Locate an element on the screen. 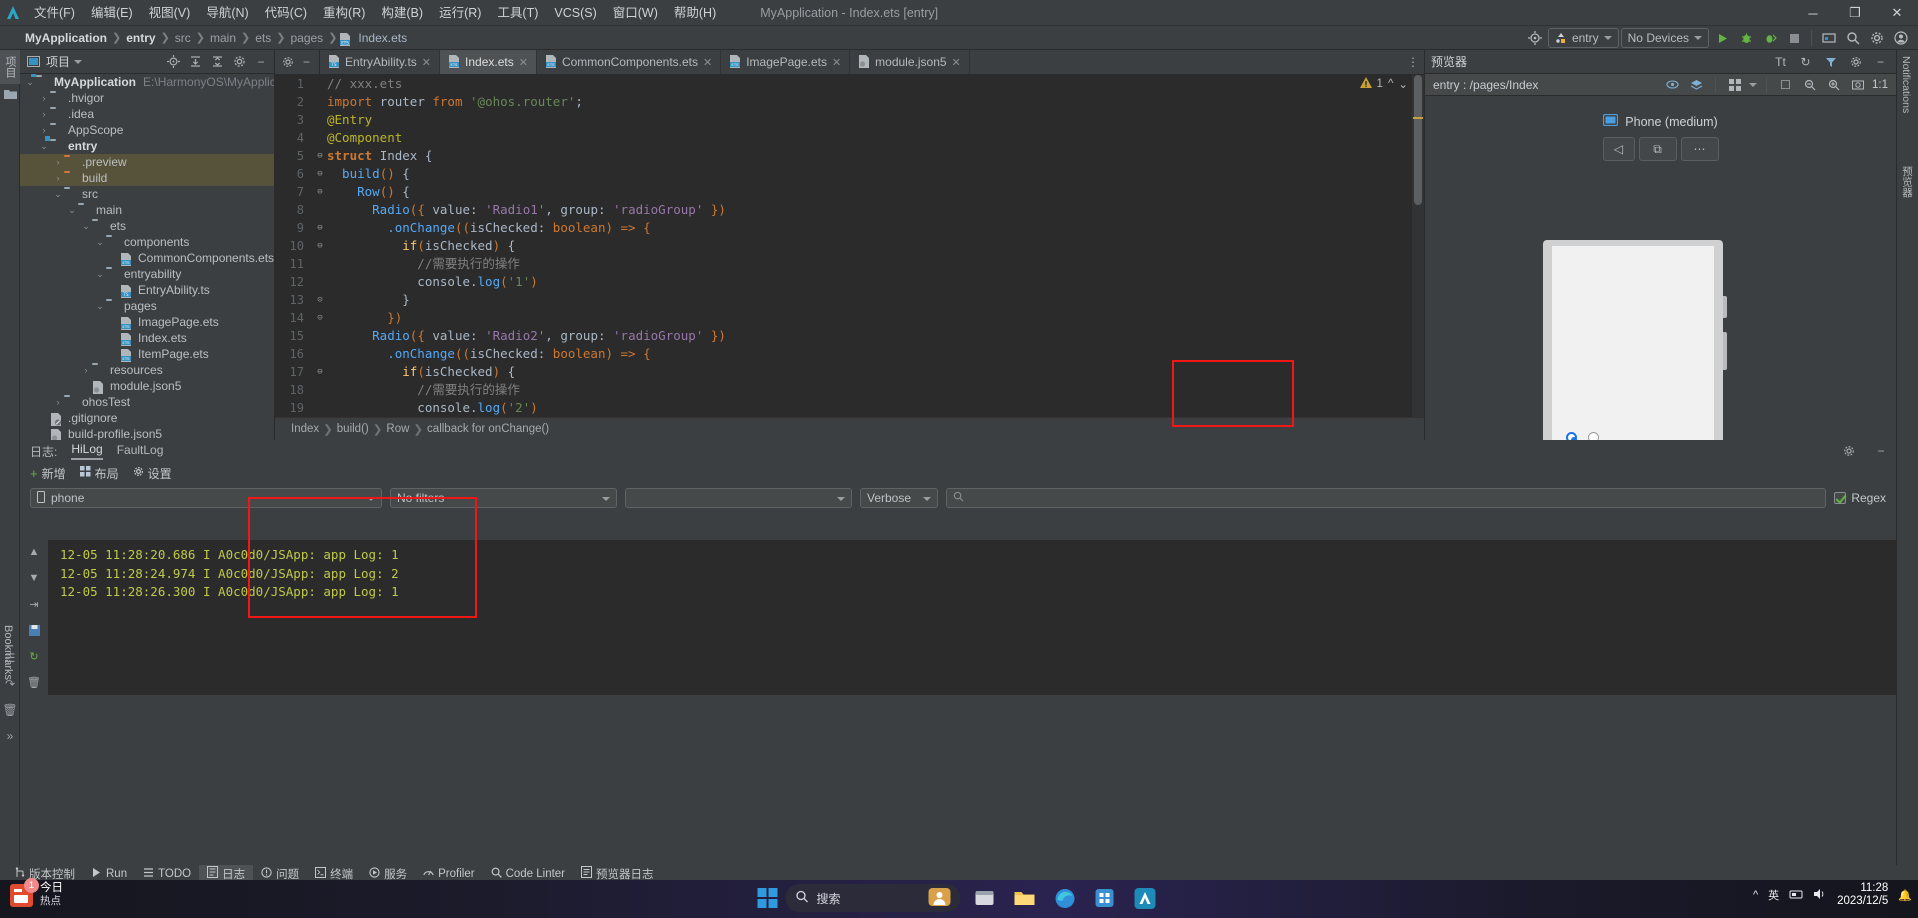  collapse-all-icon is located at coordinates (217, 62).